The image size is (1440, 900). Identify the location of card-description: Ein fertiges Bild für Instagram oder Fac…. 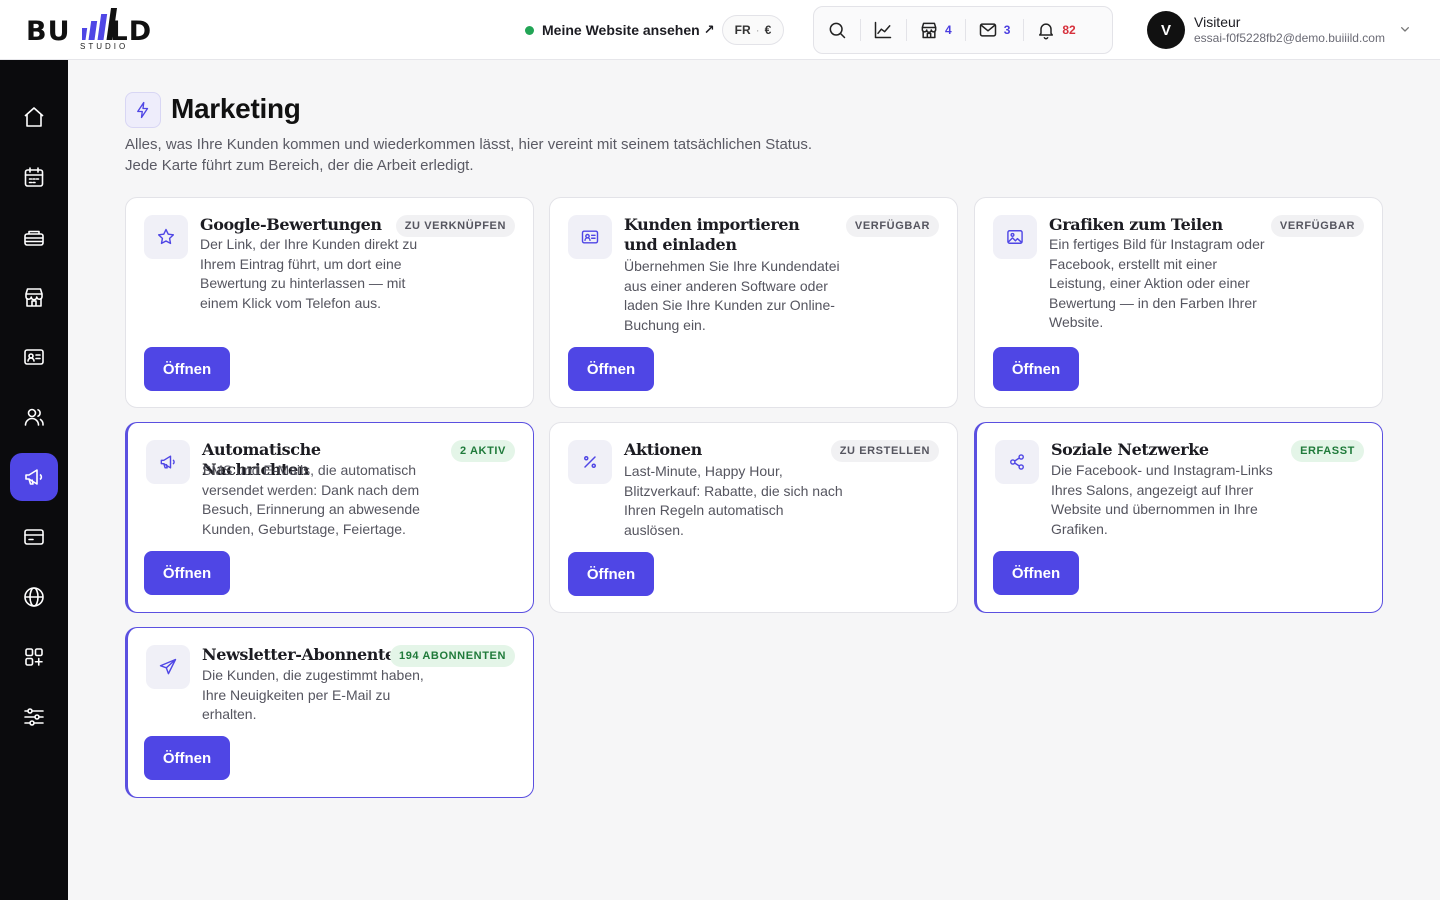
(1157, 283).